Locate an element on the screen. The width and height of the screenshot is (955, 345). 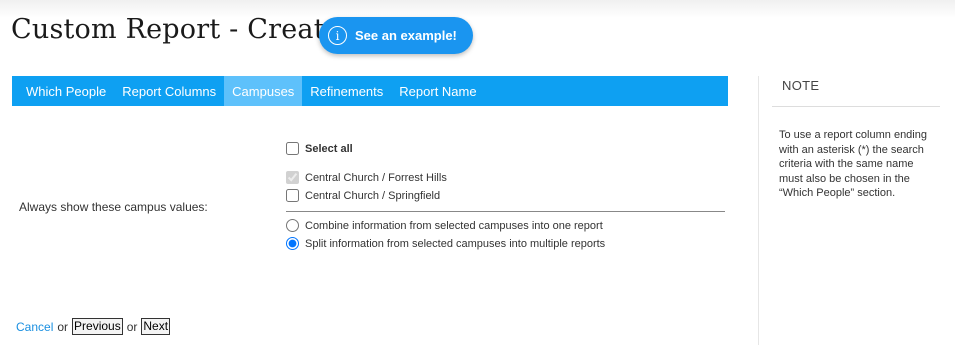
info-icon: i is located at coordinates (337, 35).